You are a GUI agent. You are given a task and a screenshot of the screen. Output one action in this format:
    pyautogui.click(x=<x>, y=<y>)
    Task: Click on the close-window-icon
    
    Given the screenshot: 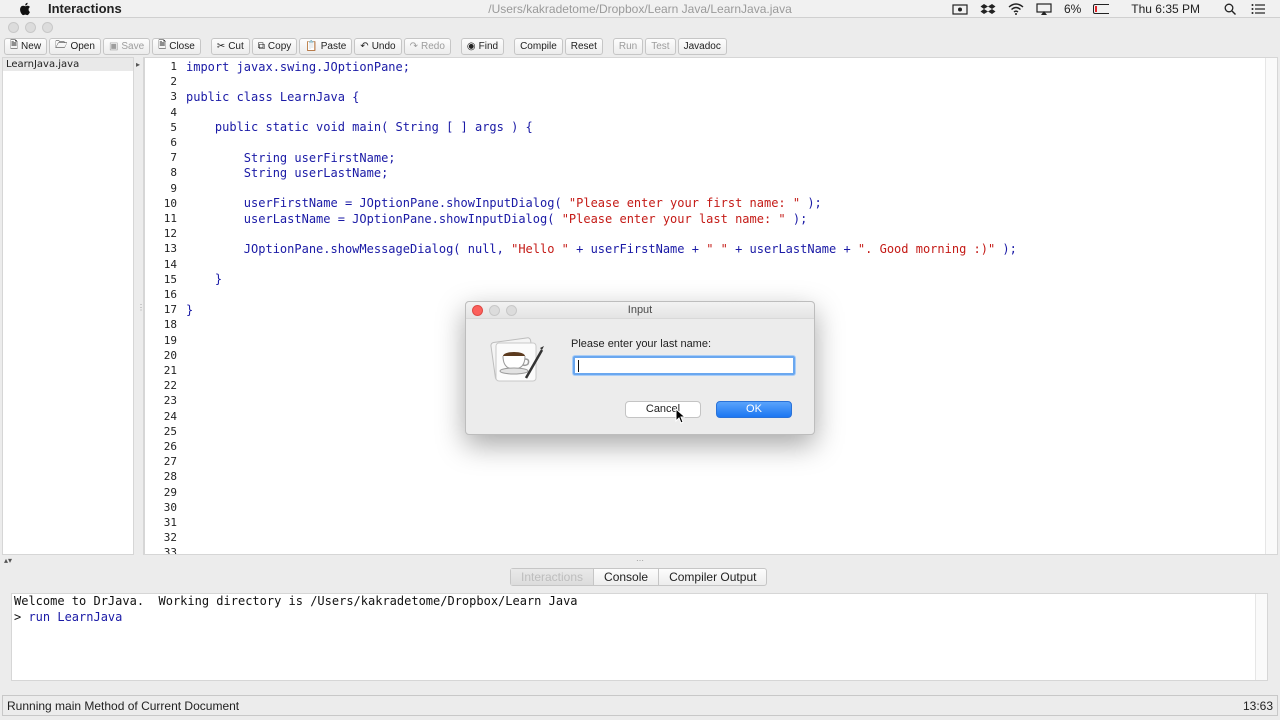 What is the action you would take?
    pyautogui.click(x=13, y=27)
    